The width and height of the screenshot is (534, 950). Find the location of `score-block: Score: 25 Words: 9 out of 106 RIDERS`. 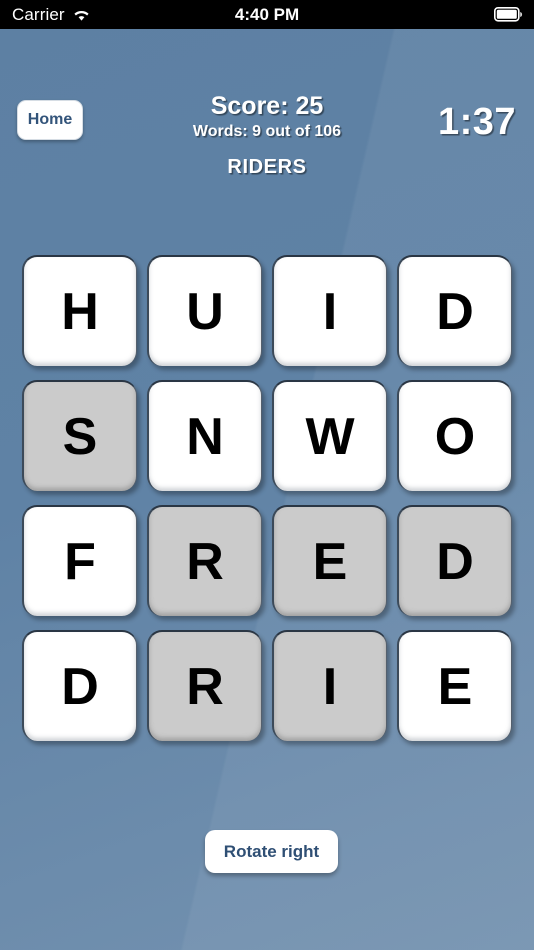

score-block: Score: 25 Words: 9 out of 106 RIDERS is located at coordinates (267, 136).